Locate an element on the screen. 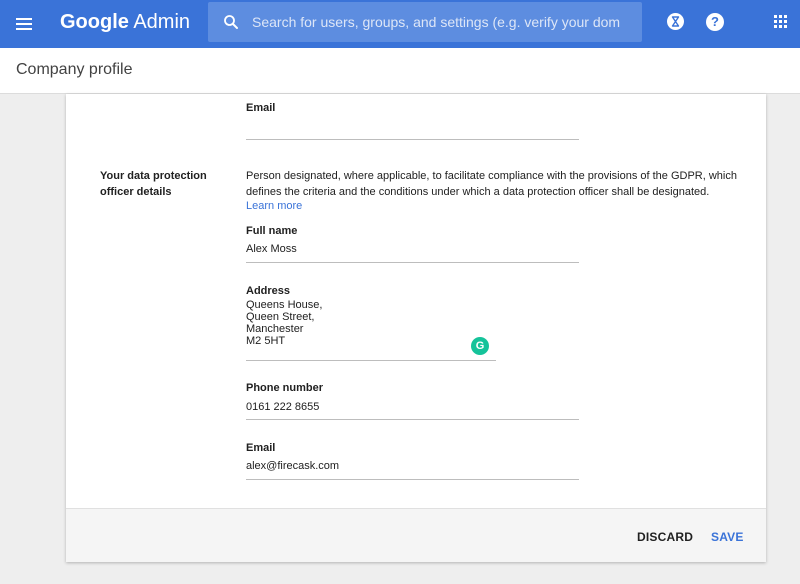 This screenshot has width=800, height=584. email-label: Email is located at coordinates (261, 448).